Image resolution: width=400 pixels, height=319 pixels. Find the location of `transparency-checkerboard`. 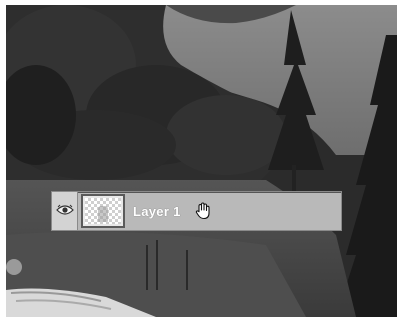

transparency-checkerboard is located at coordinates (103, 211).